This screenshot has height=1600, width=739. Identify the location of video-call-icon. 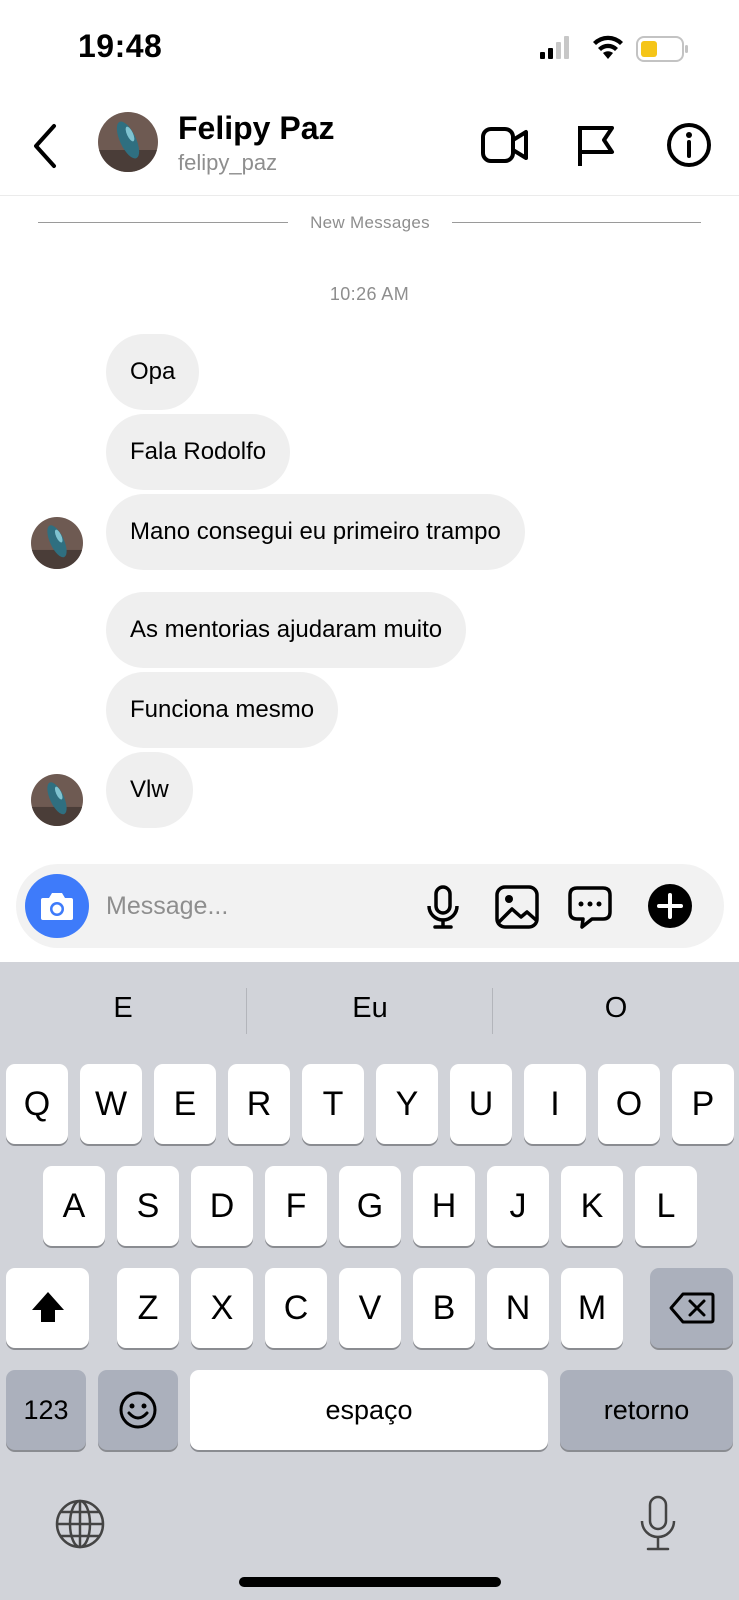
(505, 145).